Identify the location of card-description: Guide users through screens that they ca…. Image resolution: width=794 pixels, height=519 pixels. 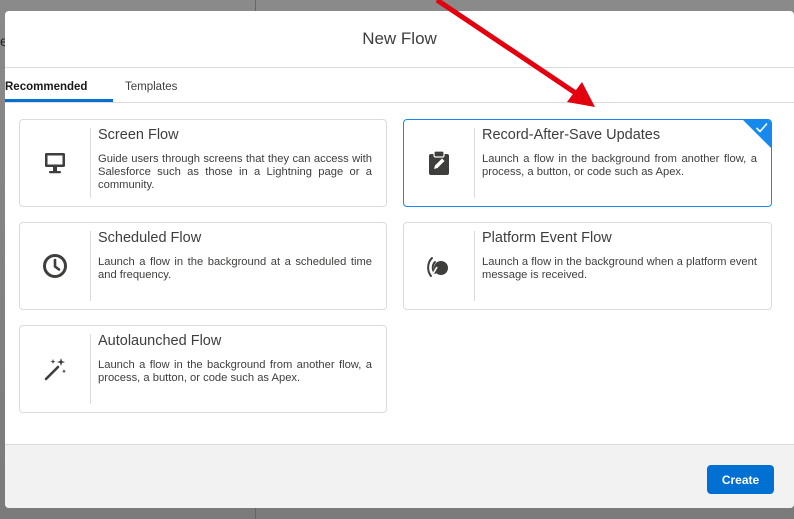
(235, 172).